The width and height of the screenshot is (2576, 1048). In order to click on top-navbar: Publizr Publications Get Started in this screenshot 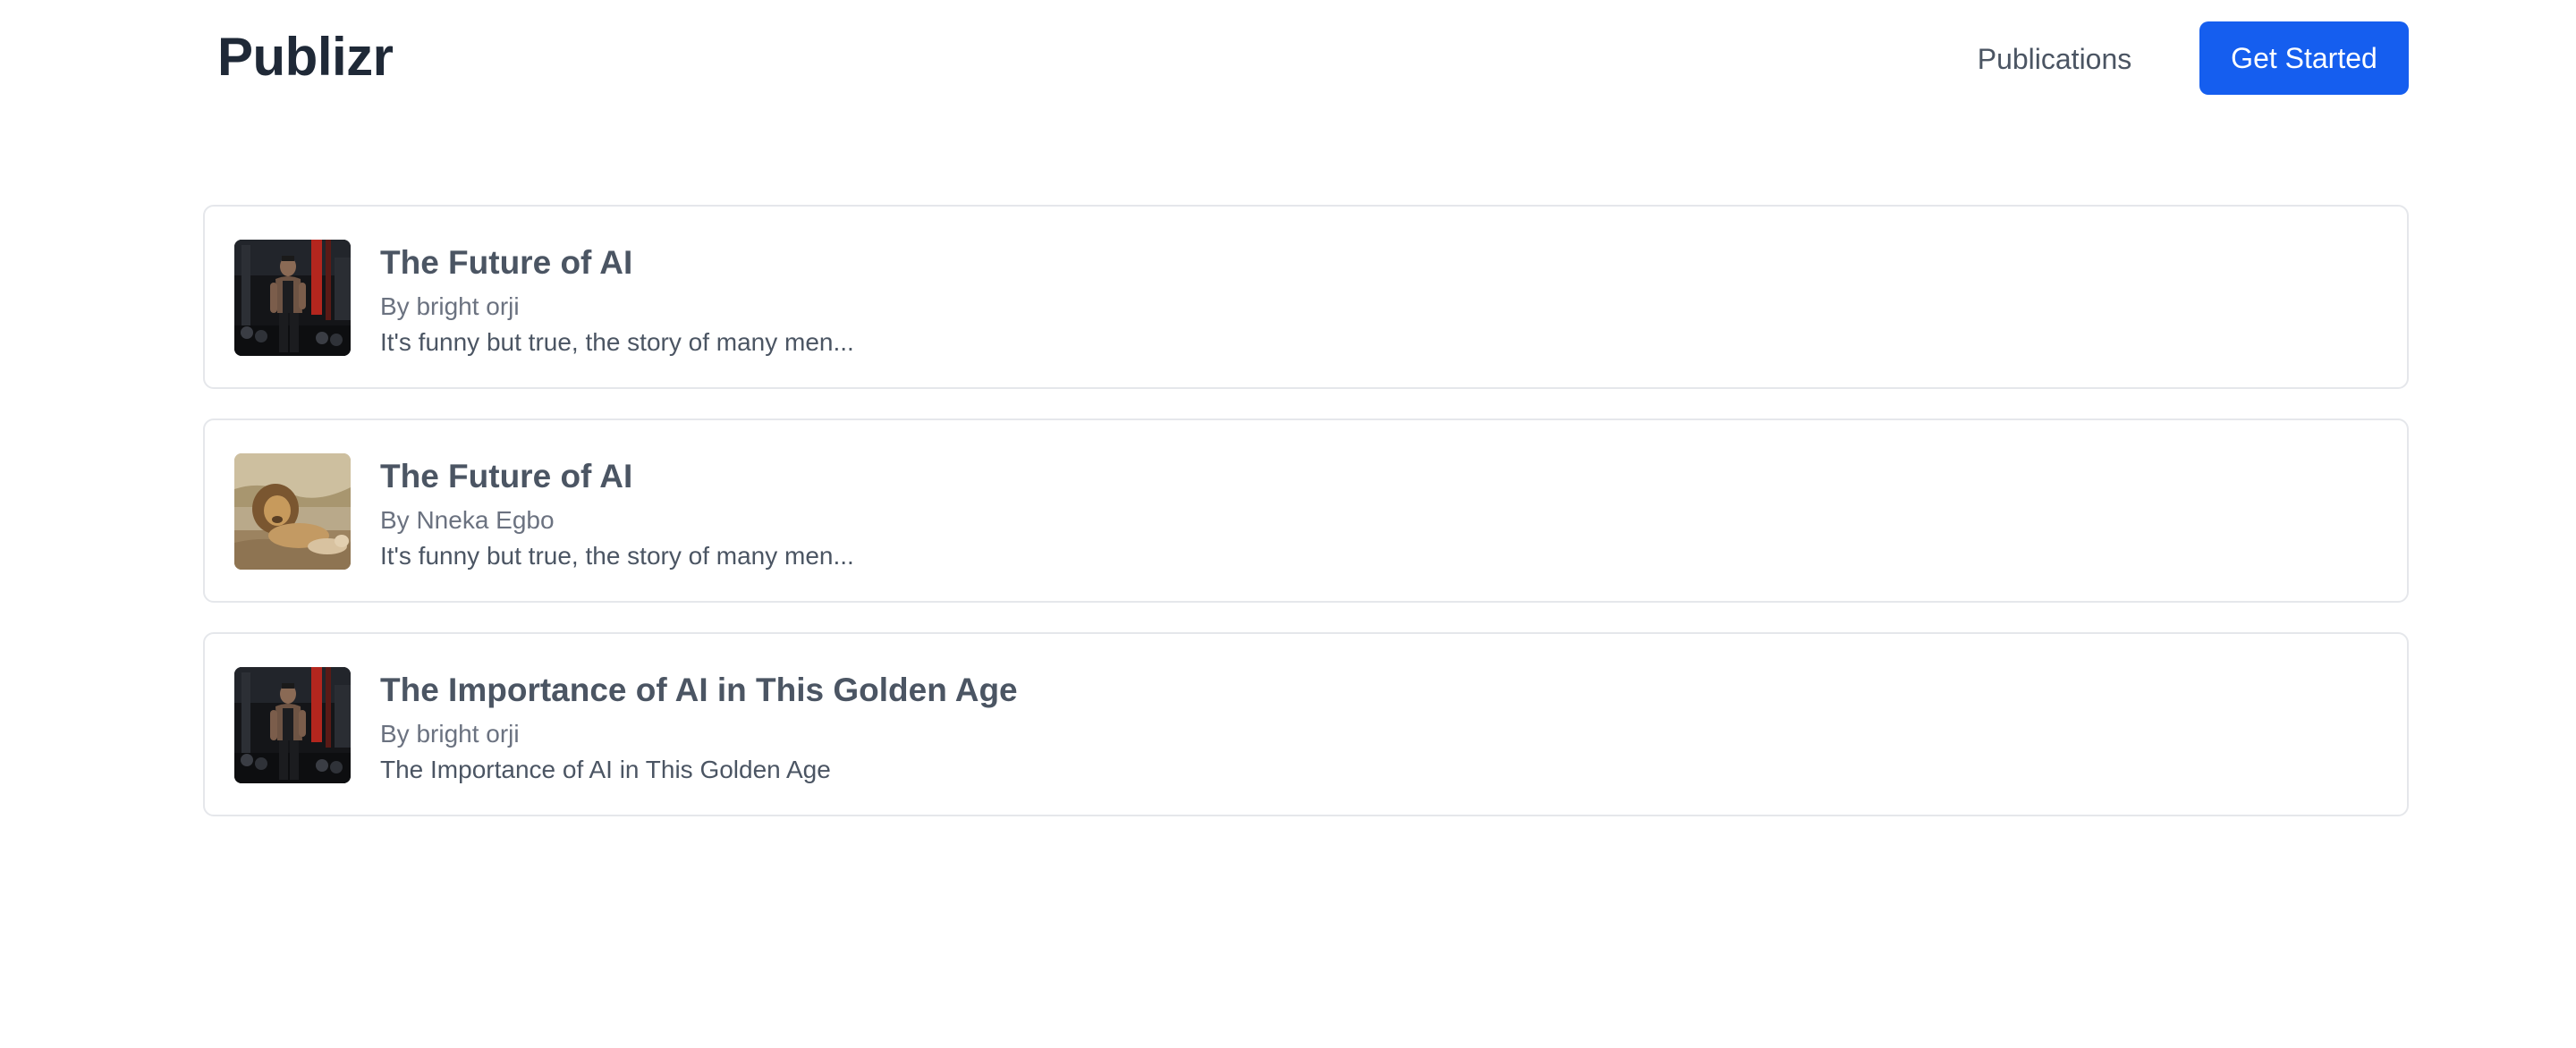, I will do `click(1288, 59)`.